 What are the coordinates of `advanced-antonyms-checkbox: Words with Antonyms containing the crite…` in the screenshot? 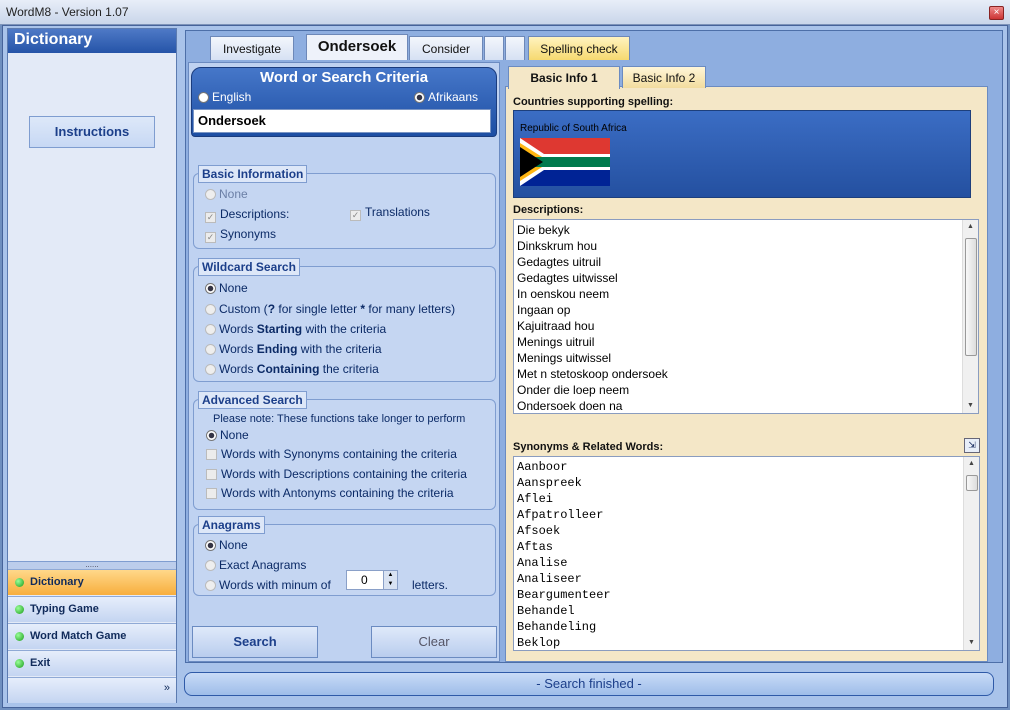 It's located at (330, 493).